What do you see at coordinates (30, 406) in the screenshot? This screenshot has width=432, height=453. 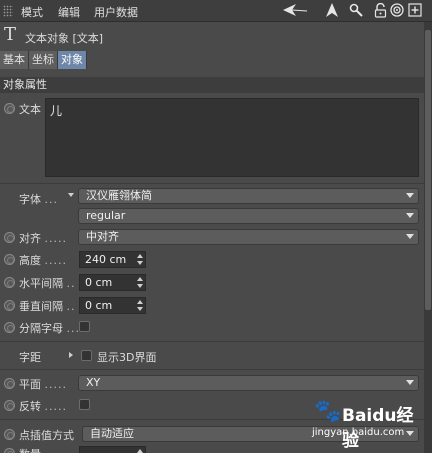 I see `reverse-label-text: 反转` at bounding box center [30, 406].